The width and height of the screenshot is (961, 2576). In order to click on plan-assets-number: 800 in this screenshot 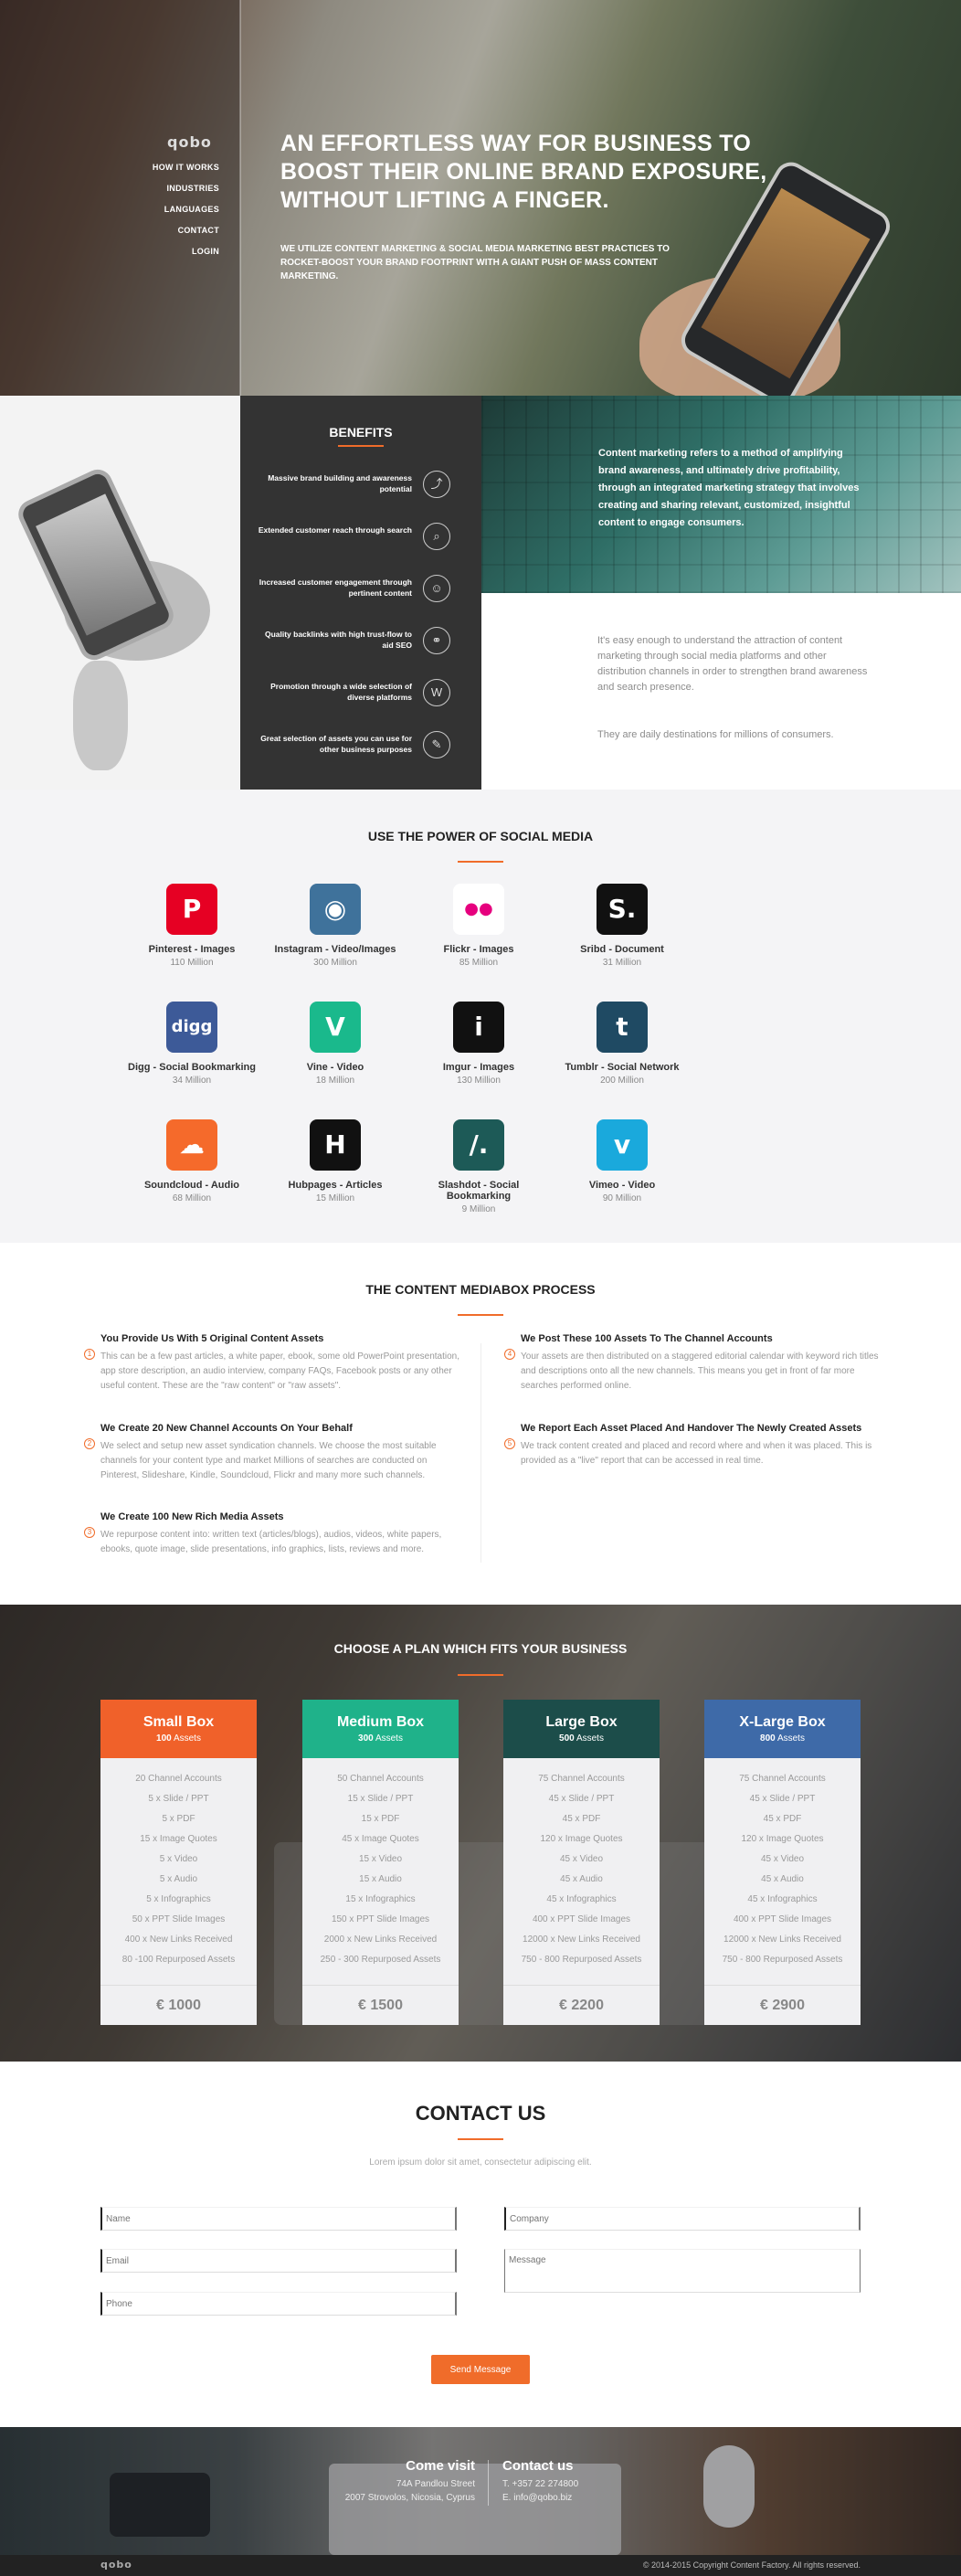, I will do `click(768, 1738)`.